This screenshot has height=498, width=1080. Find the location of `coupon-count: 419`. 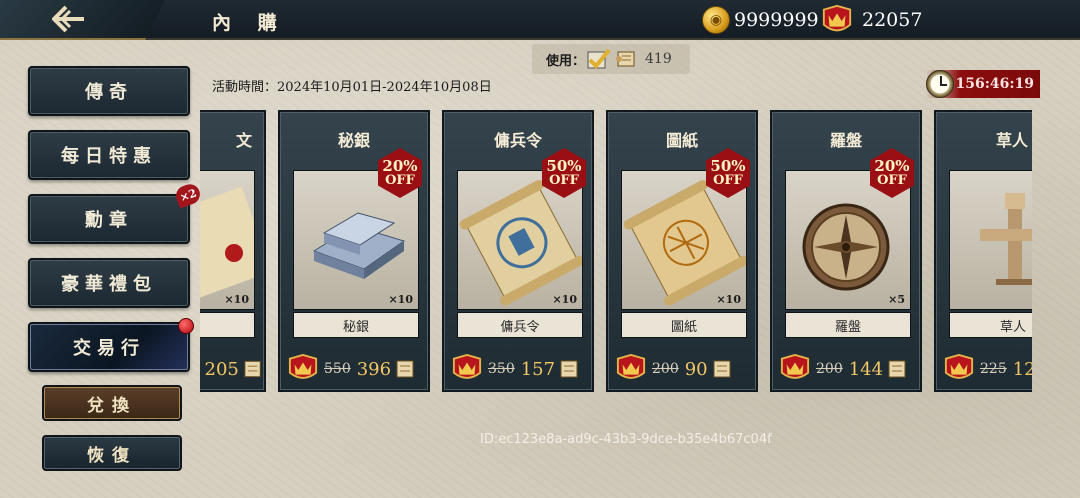

coupon-count: 419 is located at coordinates (658, 59).